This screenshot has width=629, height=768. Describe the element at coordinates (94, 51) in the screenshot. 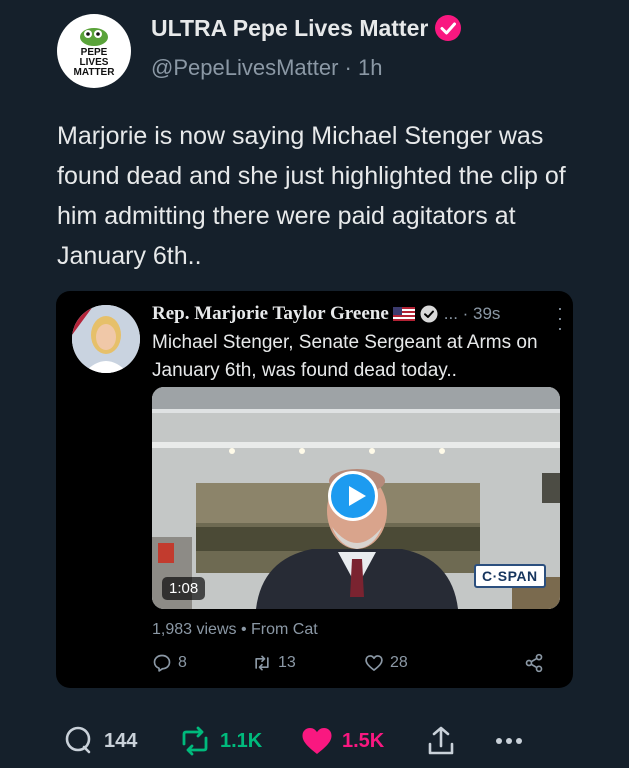

I see `author-avatar: PEPE LIVES MATTER` at that location.